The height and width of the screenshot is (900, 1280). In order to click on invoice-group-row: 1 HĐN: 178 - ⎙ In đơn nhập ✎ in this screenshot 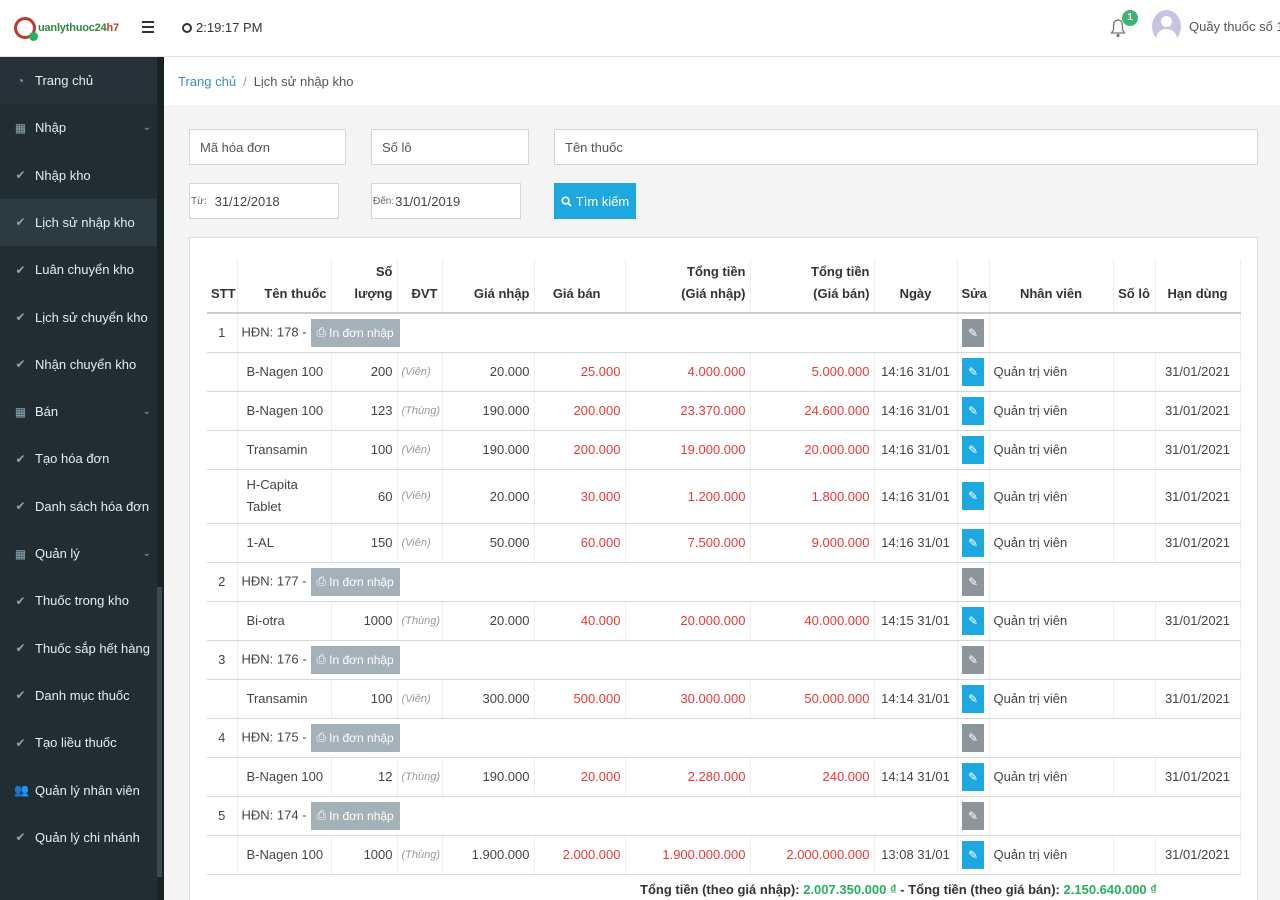, I will do `click(724, 333)`.